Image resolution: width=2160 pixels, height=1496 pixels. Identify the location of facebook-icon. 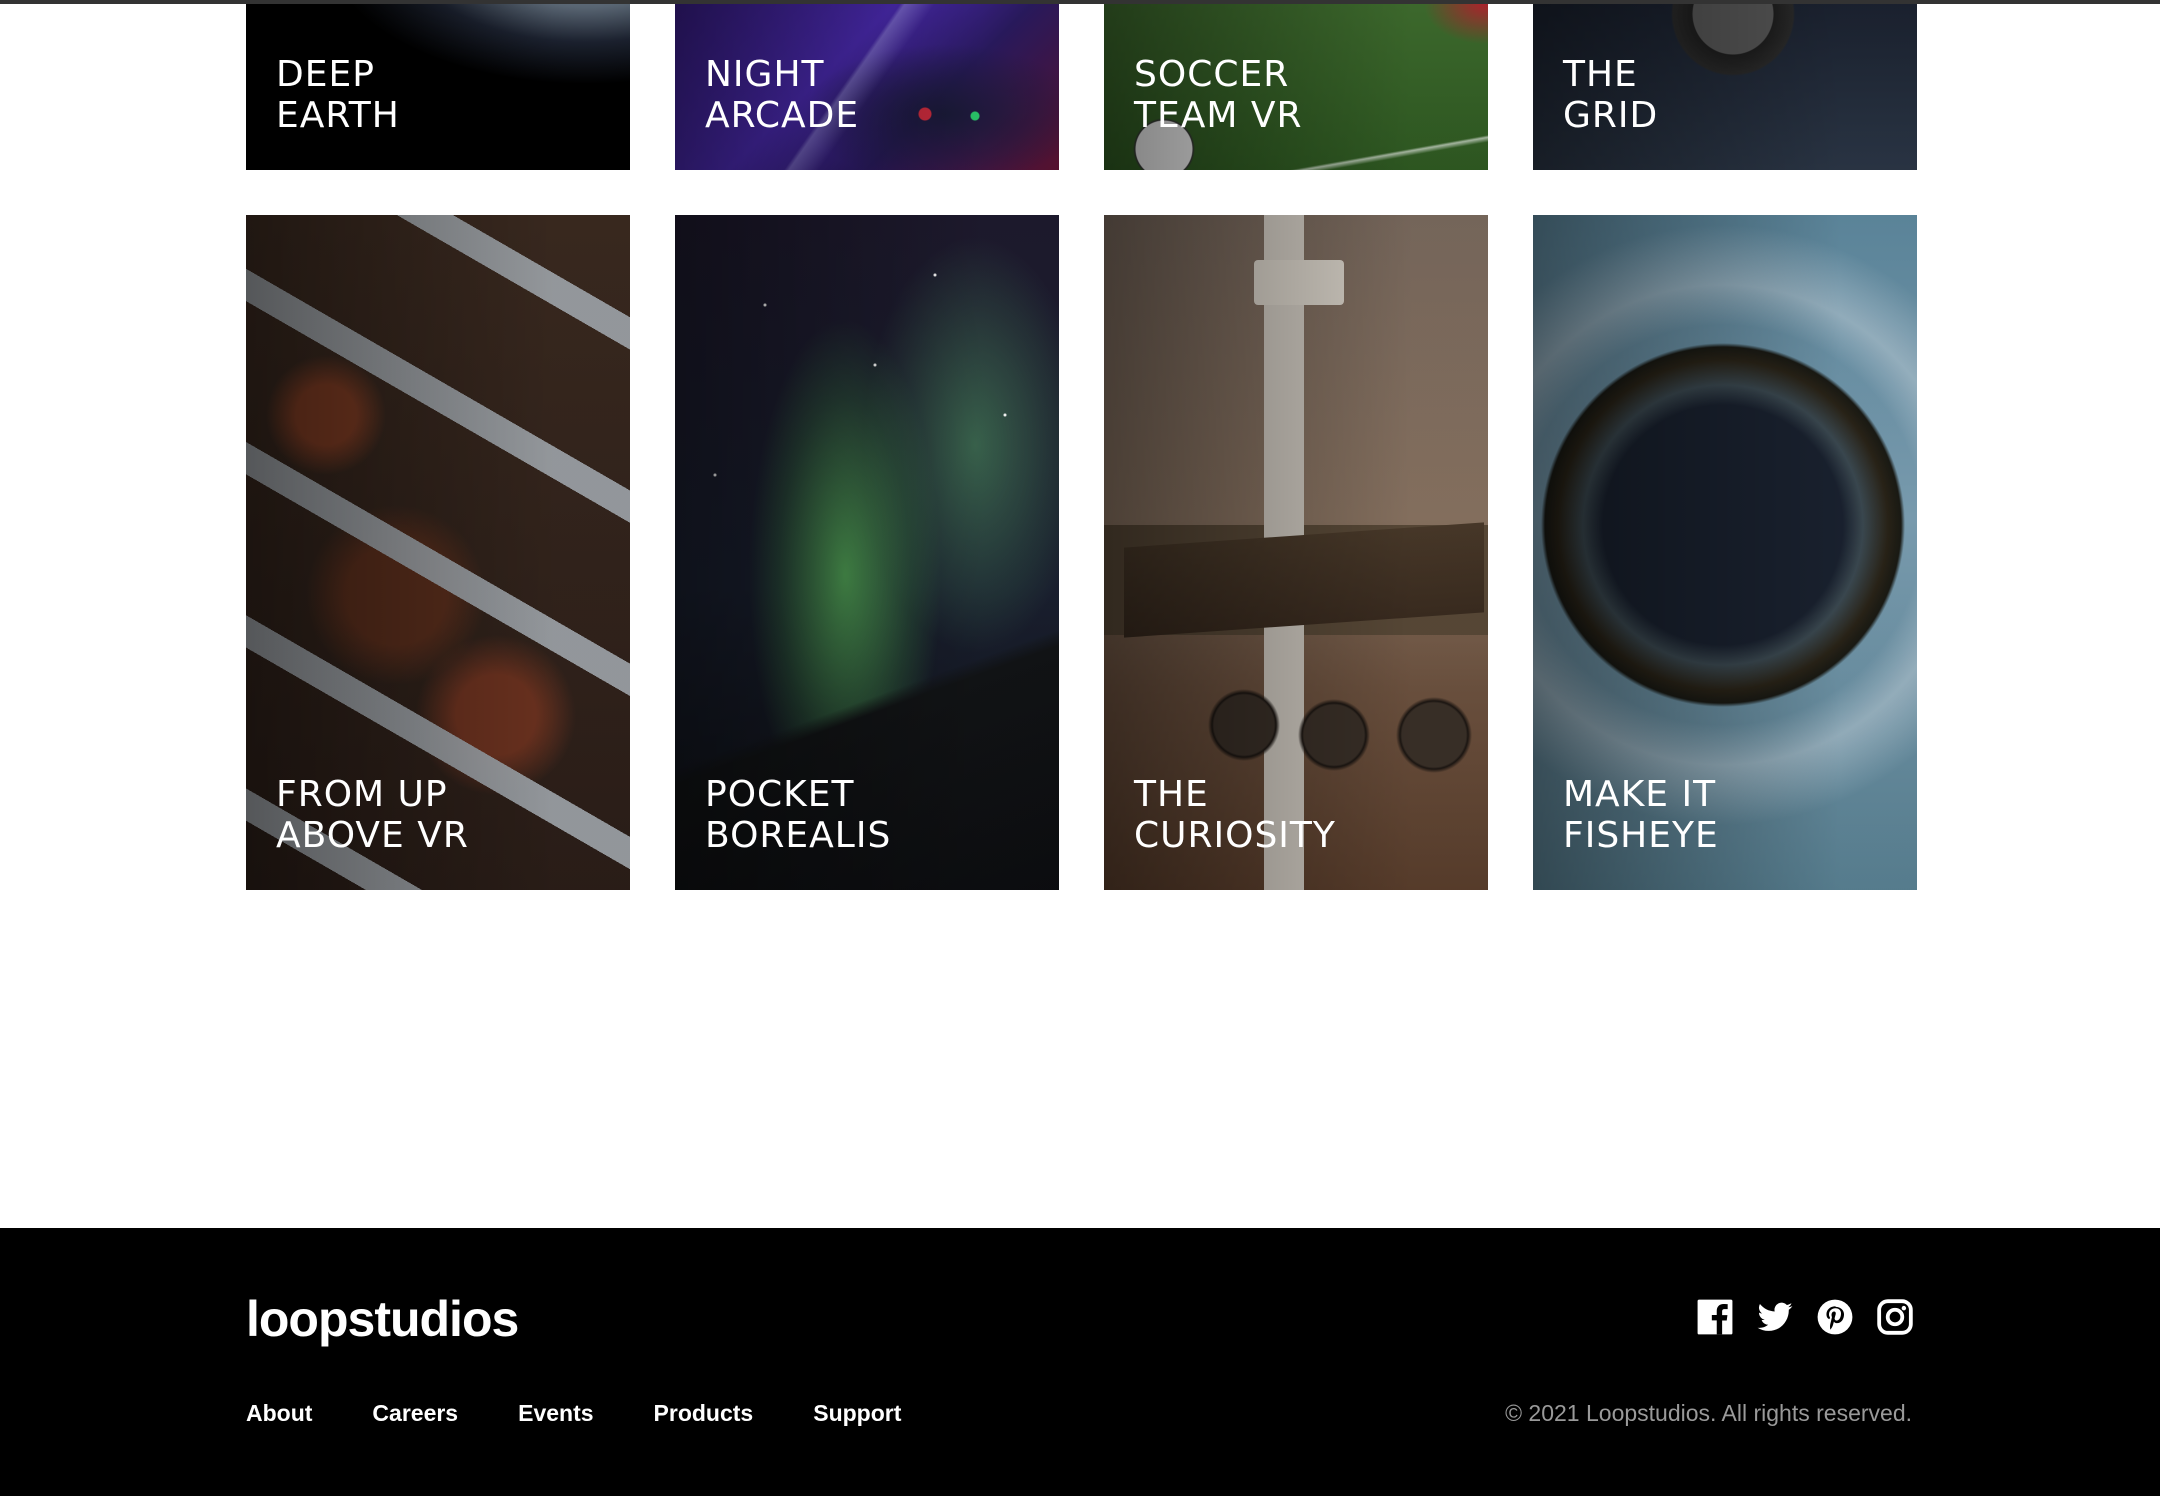
(1715, 1317).